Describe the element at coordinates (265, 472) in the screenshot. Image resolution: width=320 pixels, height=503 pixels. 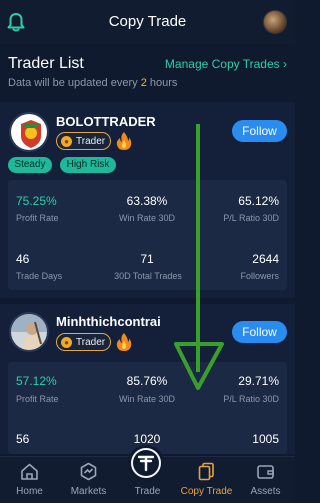
I see `wallet-icon` at that location.